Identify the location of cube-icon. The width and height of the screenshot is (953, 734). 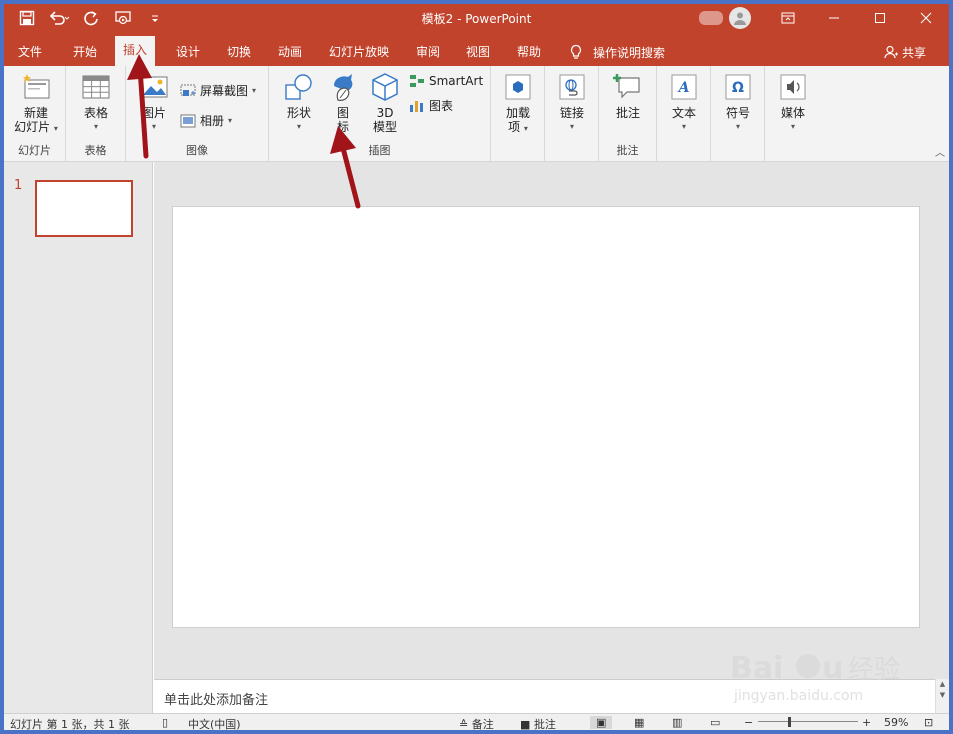
(385, 87).